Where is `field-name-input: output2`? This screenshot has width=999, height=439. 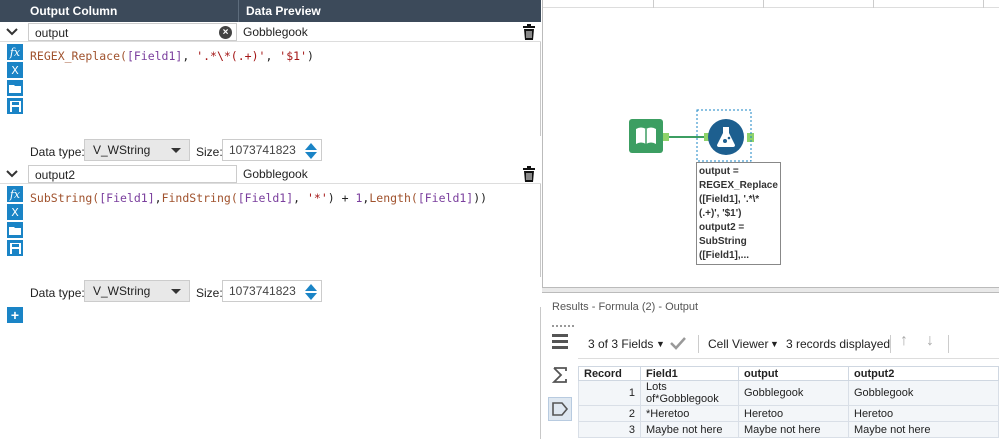 field-name-input: output2 is located at coordinates (132, 174).